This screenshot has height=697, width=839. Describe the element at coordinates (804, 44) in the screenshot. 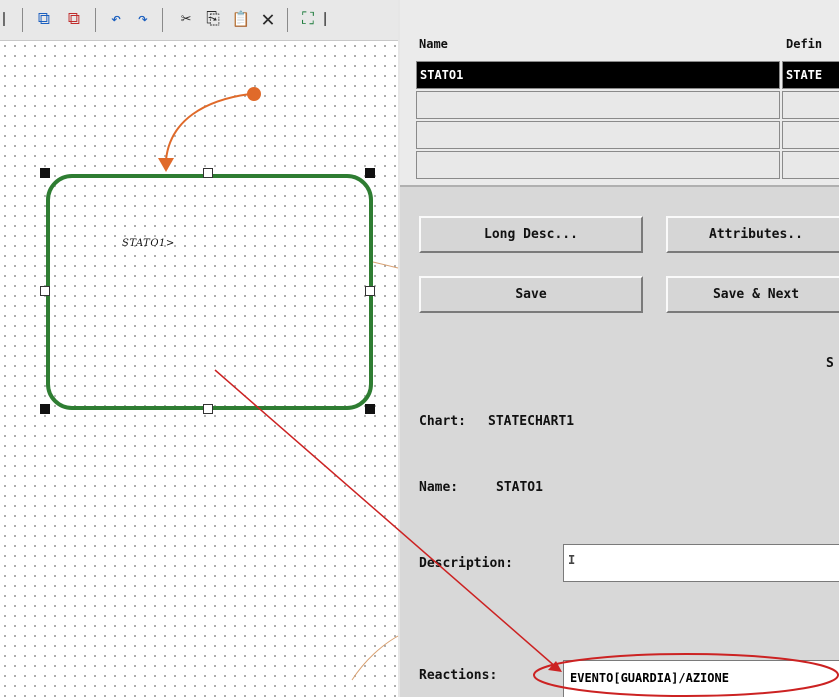

I see `column-header-definition: Defin` at that location.